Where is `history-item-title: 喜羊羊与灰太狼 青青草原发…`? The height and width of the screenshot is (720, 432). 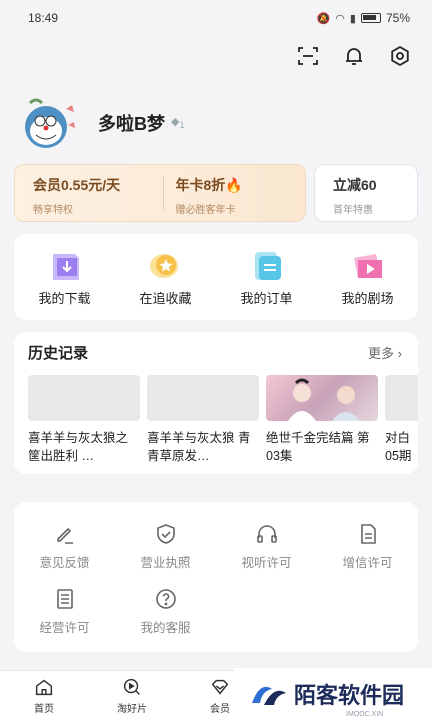 history-item-title: 喜羊羊与灰太狼 青青草原发… is located at coordinates (199, 447).